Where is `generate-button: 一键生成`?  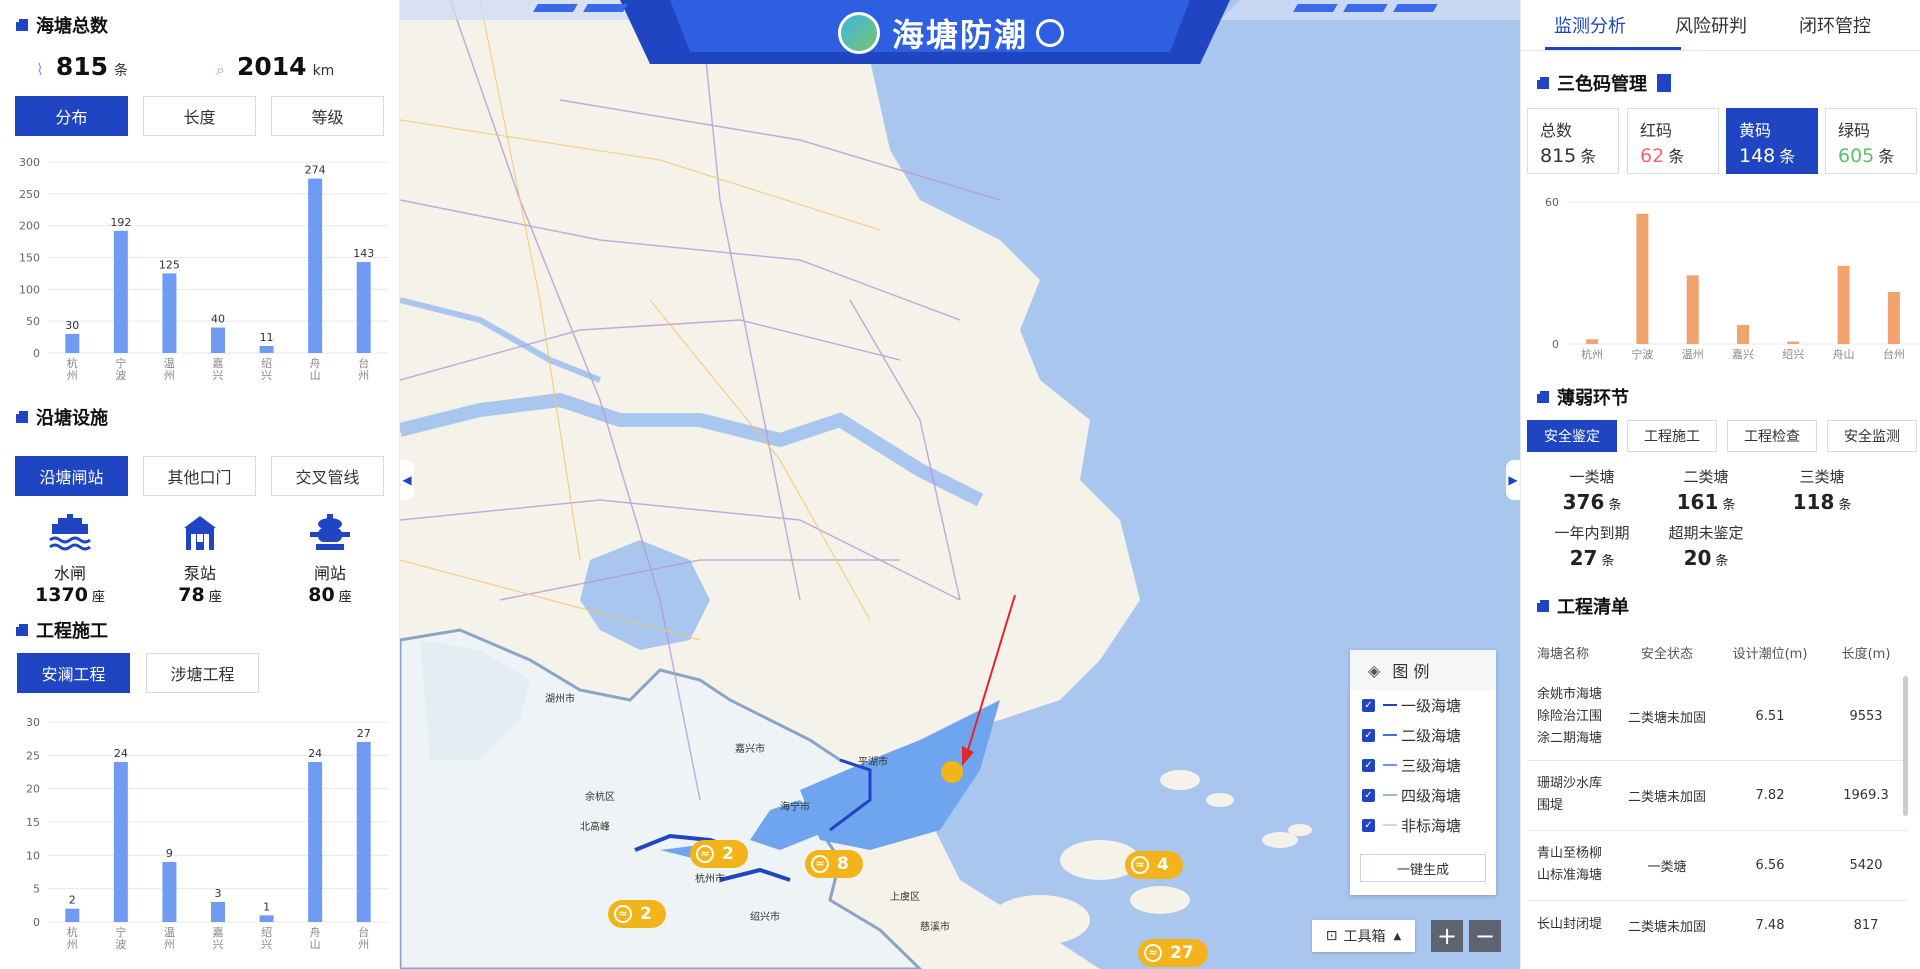 generate-button: 一键生成 is located at coordinates (1423, 868).